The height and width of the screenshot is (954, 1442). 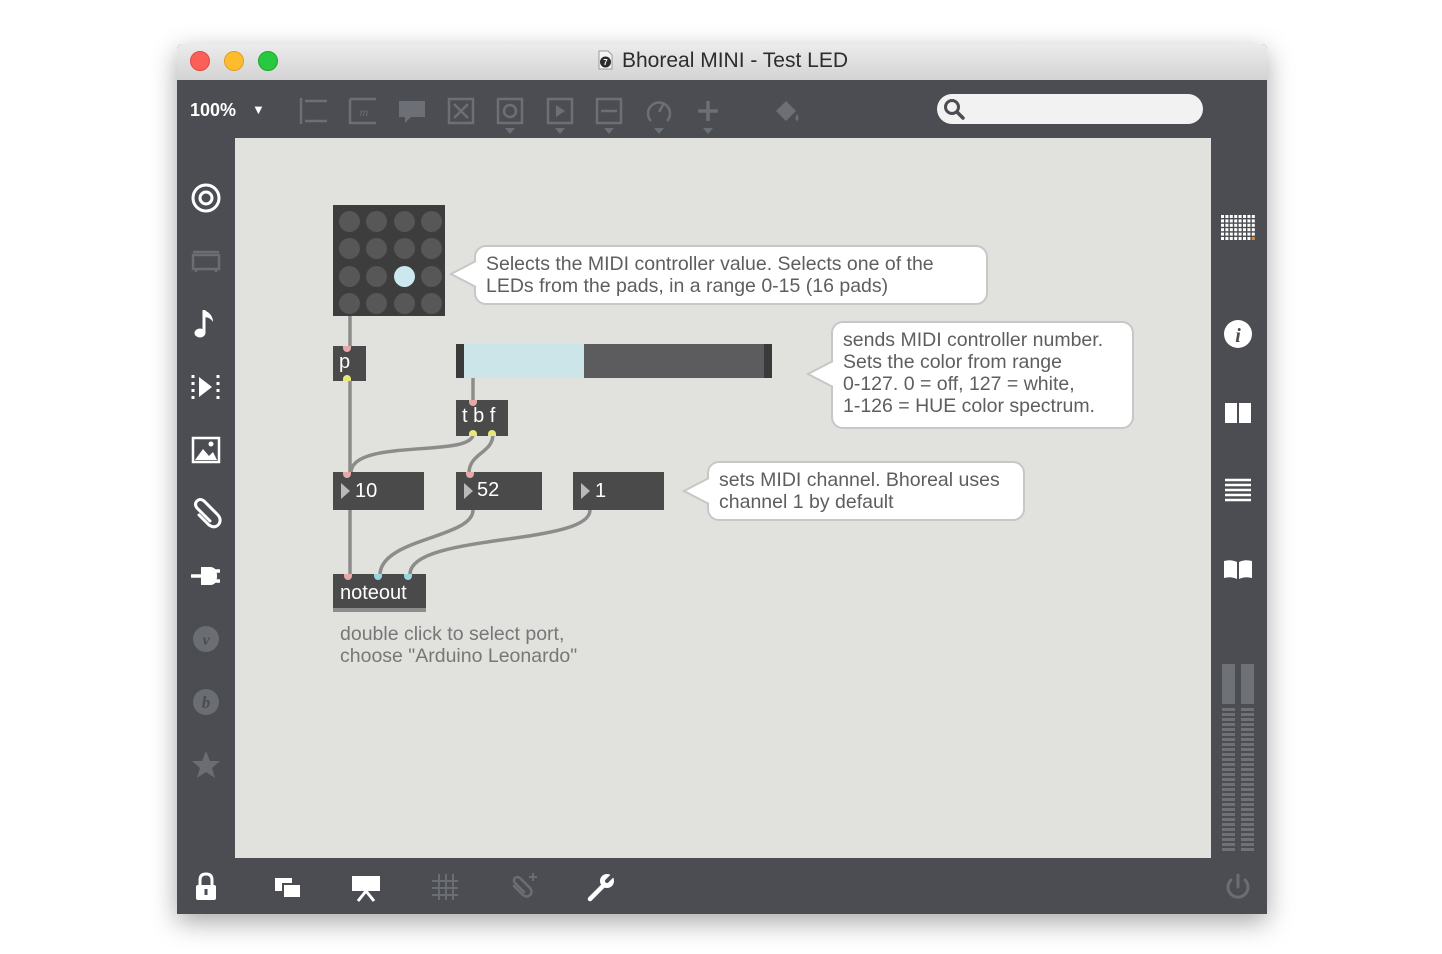 I want to click on open-book-icon, so click(x=1238, y=569).